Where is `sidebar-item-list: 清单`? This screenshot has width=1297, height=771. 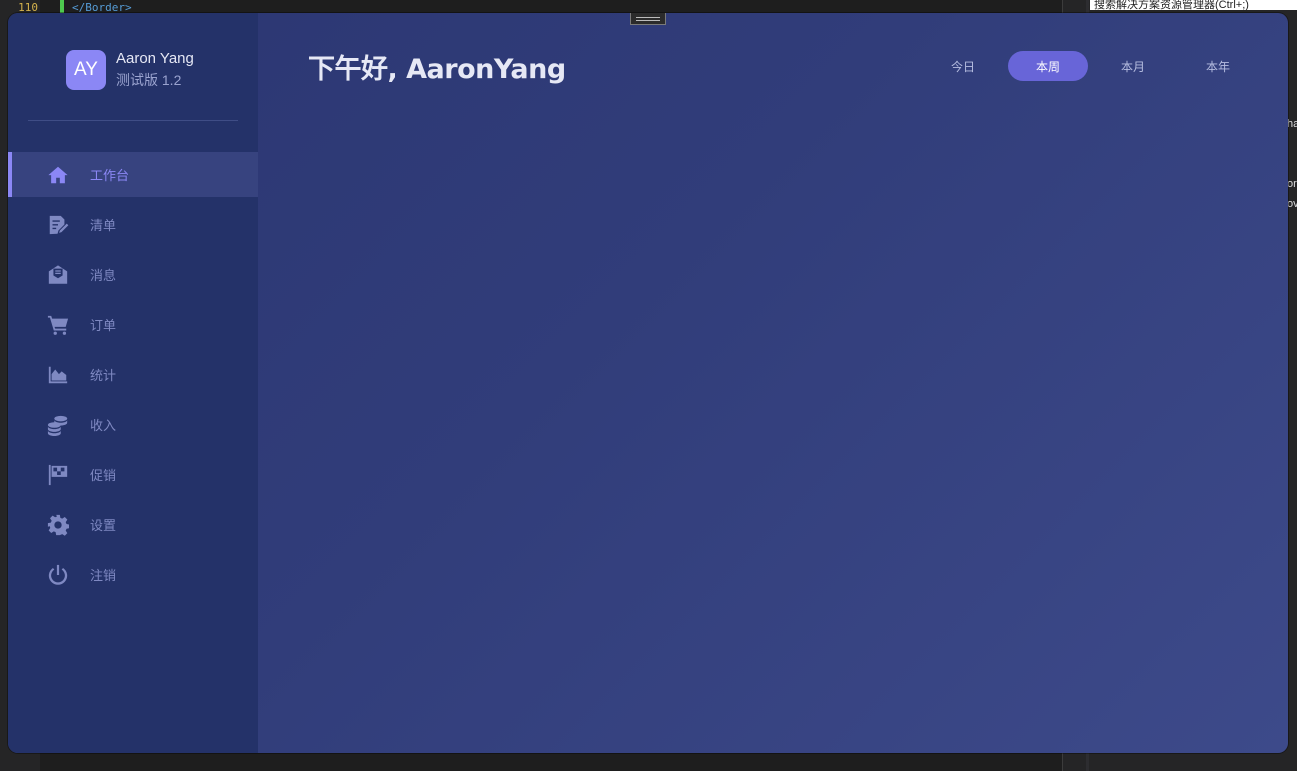
sidebar-item-list: 清单 is located at coordinates (133, 224).